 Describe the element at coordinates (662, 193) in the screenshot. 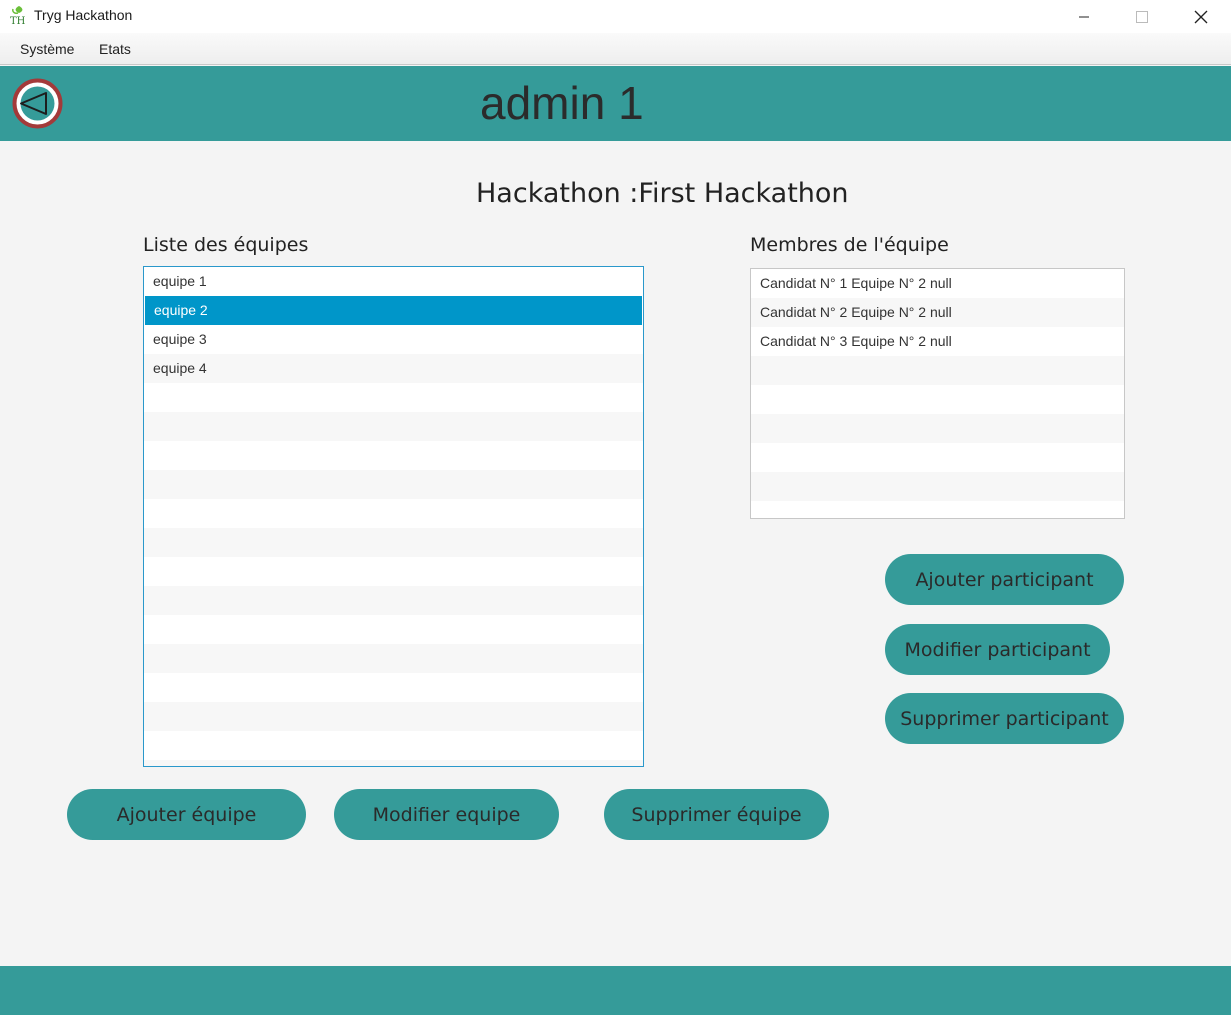

I see `hackathon-title: Hackathon :First Hackathon` at that location.